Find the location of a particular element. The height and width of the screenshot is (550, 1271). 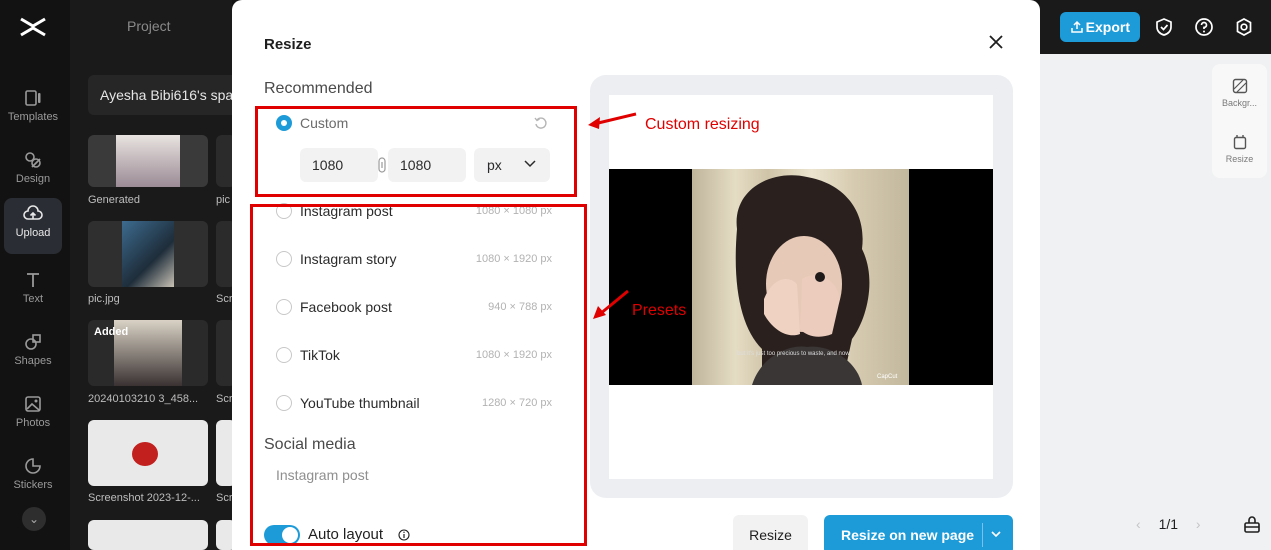

next-page-icon: › is located at coordinates (1198, 524).